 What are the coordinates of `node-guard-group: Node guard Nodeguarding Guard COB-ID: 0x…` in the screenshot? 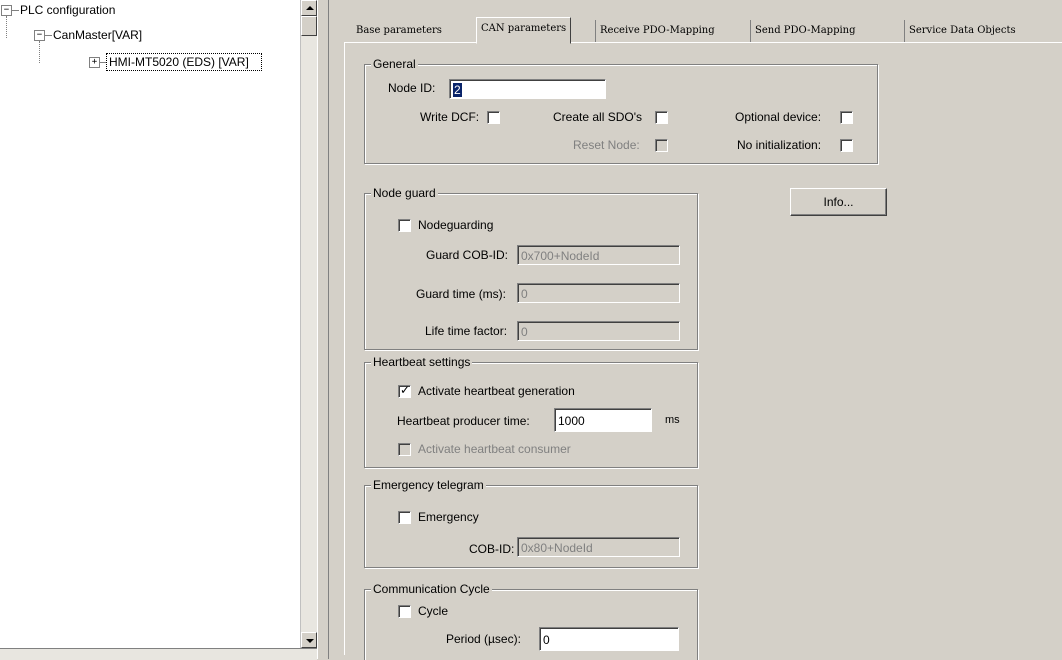 It's located at (531, 268).